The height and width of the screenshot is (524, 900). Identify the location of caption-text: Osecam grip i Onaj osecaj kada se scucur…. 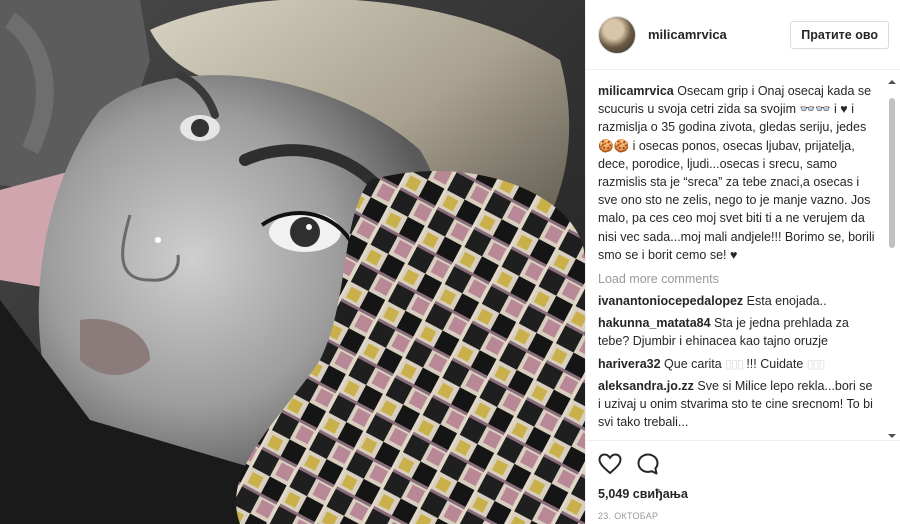
(736, 173).